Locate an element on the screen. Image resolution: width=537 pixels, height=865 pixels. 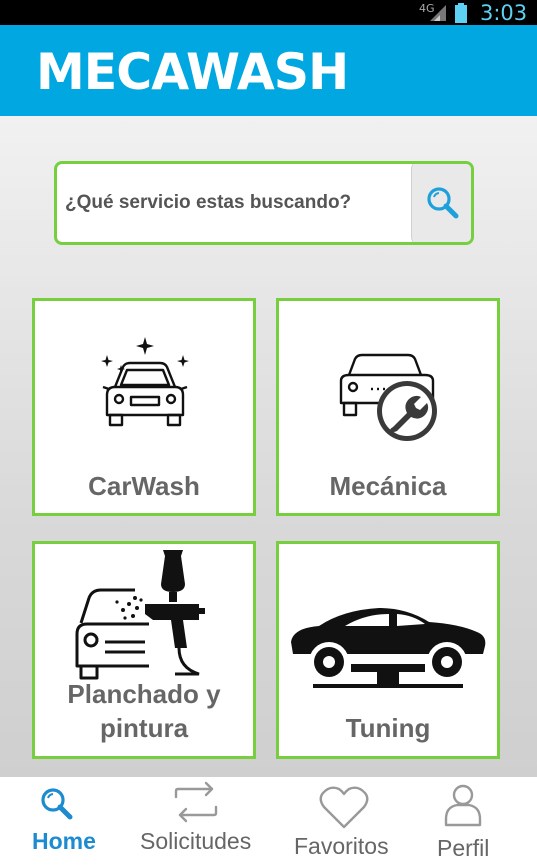
category-card-planchado: Planchado y pintura is located at coordinates (144, 650).